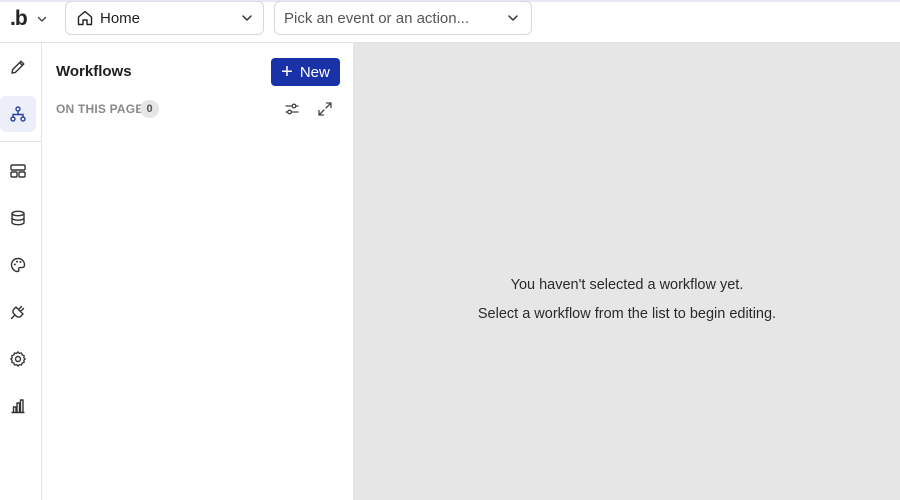 The height and width of the screenshot is (500, 900). I want to click on home-icon, so click(85, 18).